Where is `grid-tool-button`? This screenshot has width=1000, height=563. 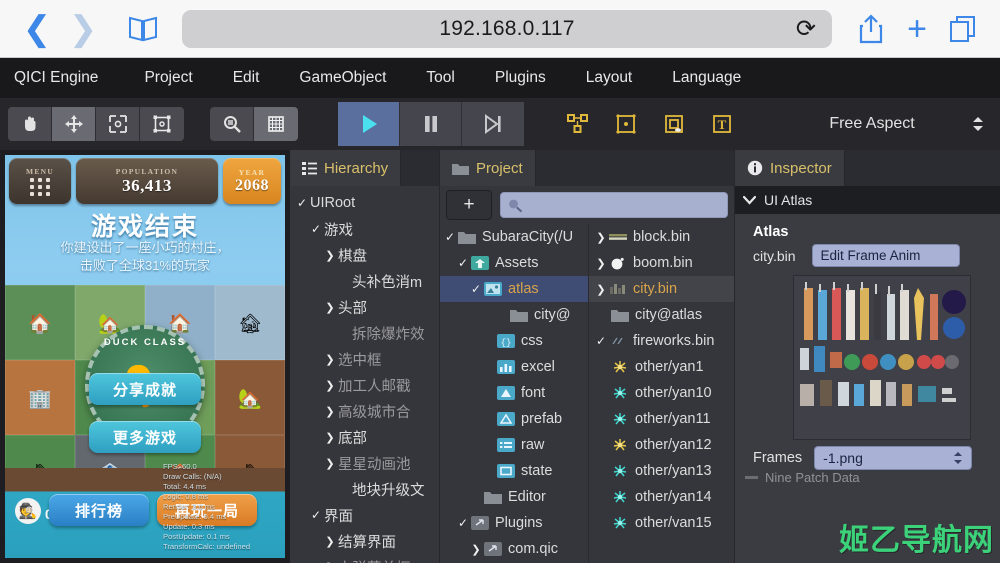 grid-tool-button is located at coordinates (276, 124).